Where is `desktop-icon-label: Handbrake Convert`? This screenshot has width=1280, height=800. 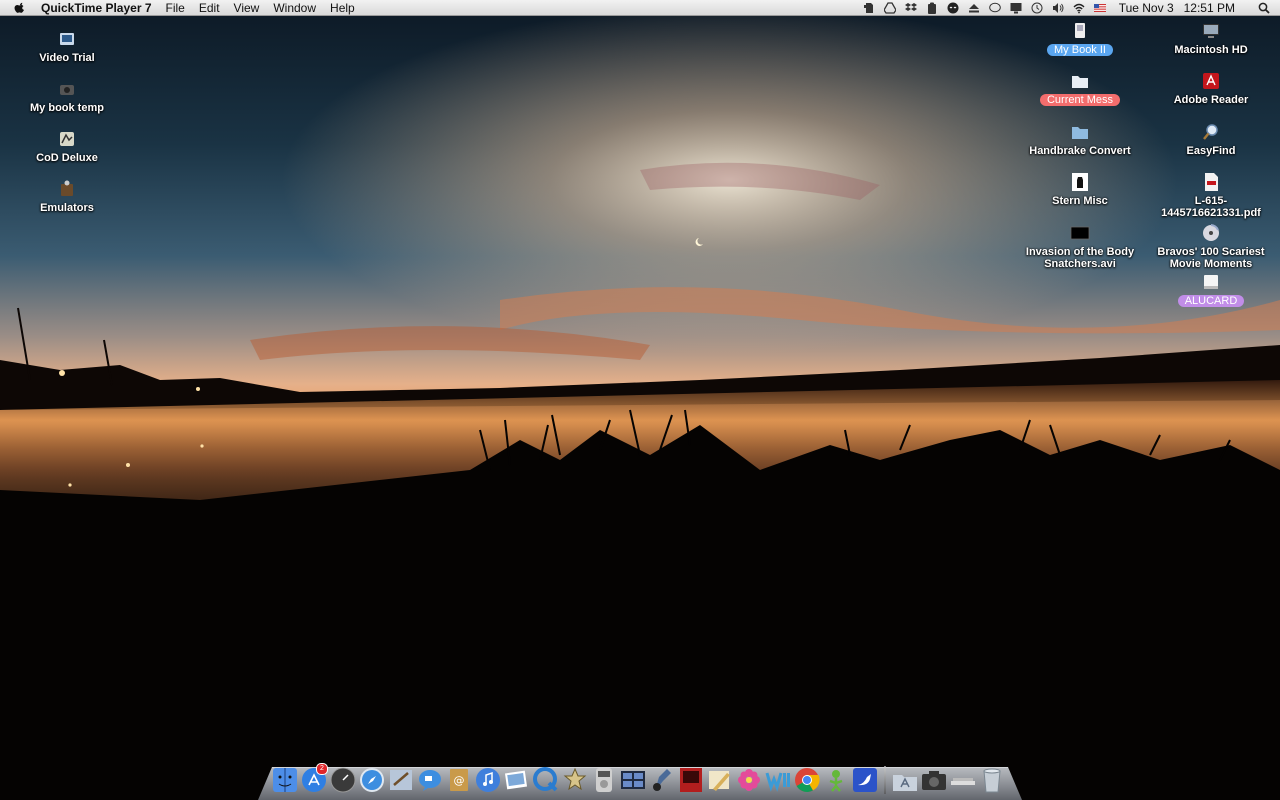 desktop-icon-label: Handbrake Convert is located at coordinates (1080, 151).